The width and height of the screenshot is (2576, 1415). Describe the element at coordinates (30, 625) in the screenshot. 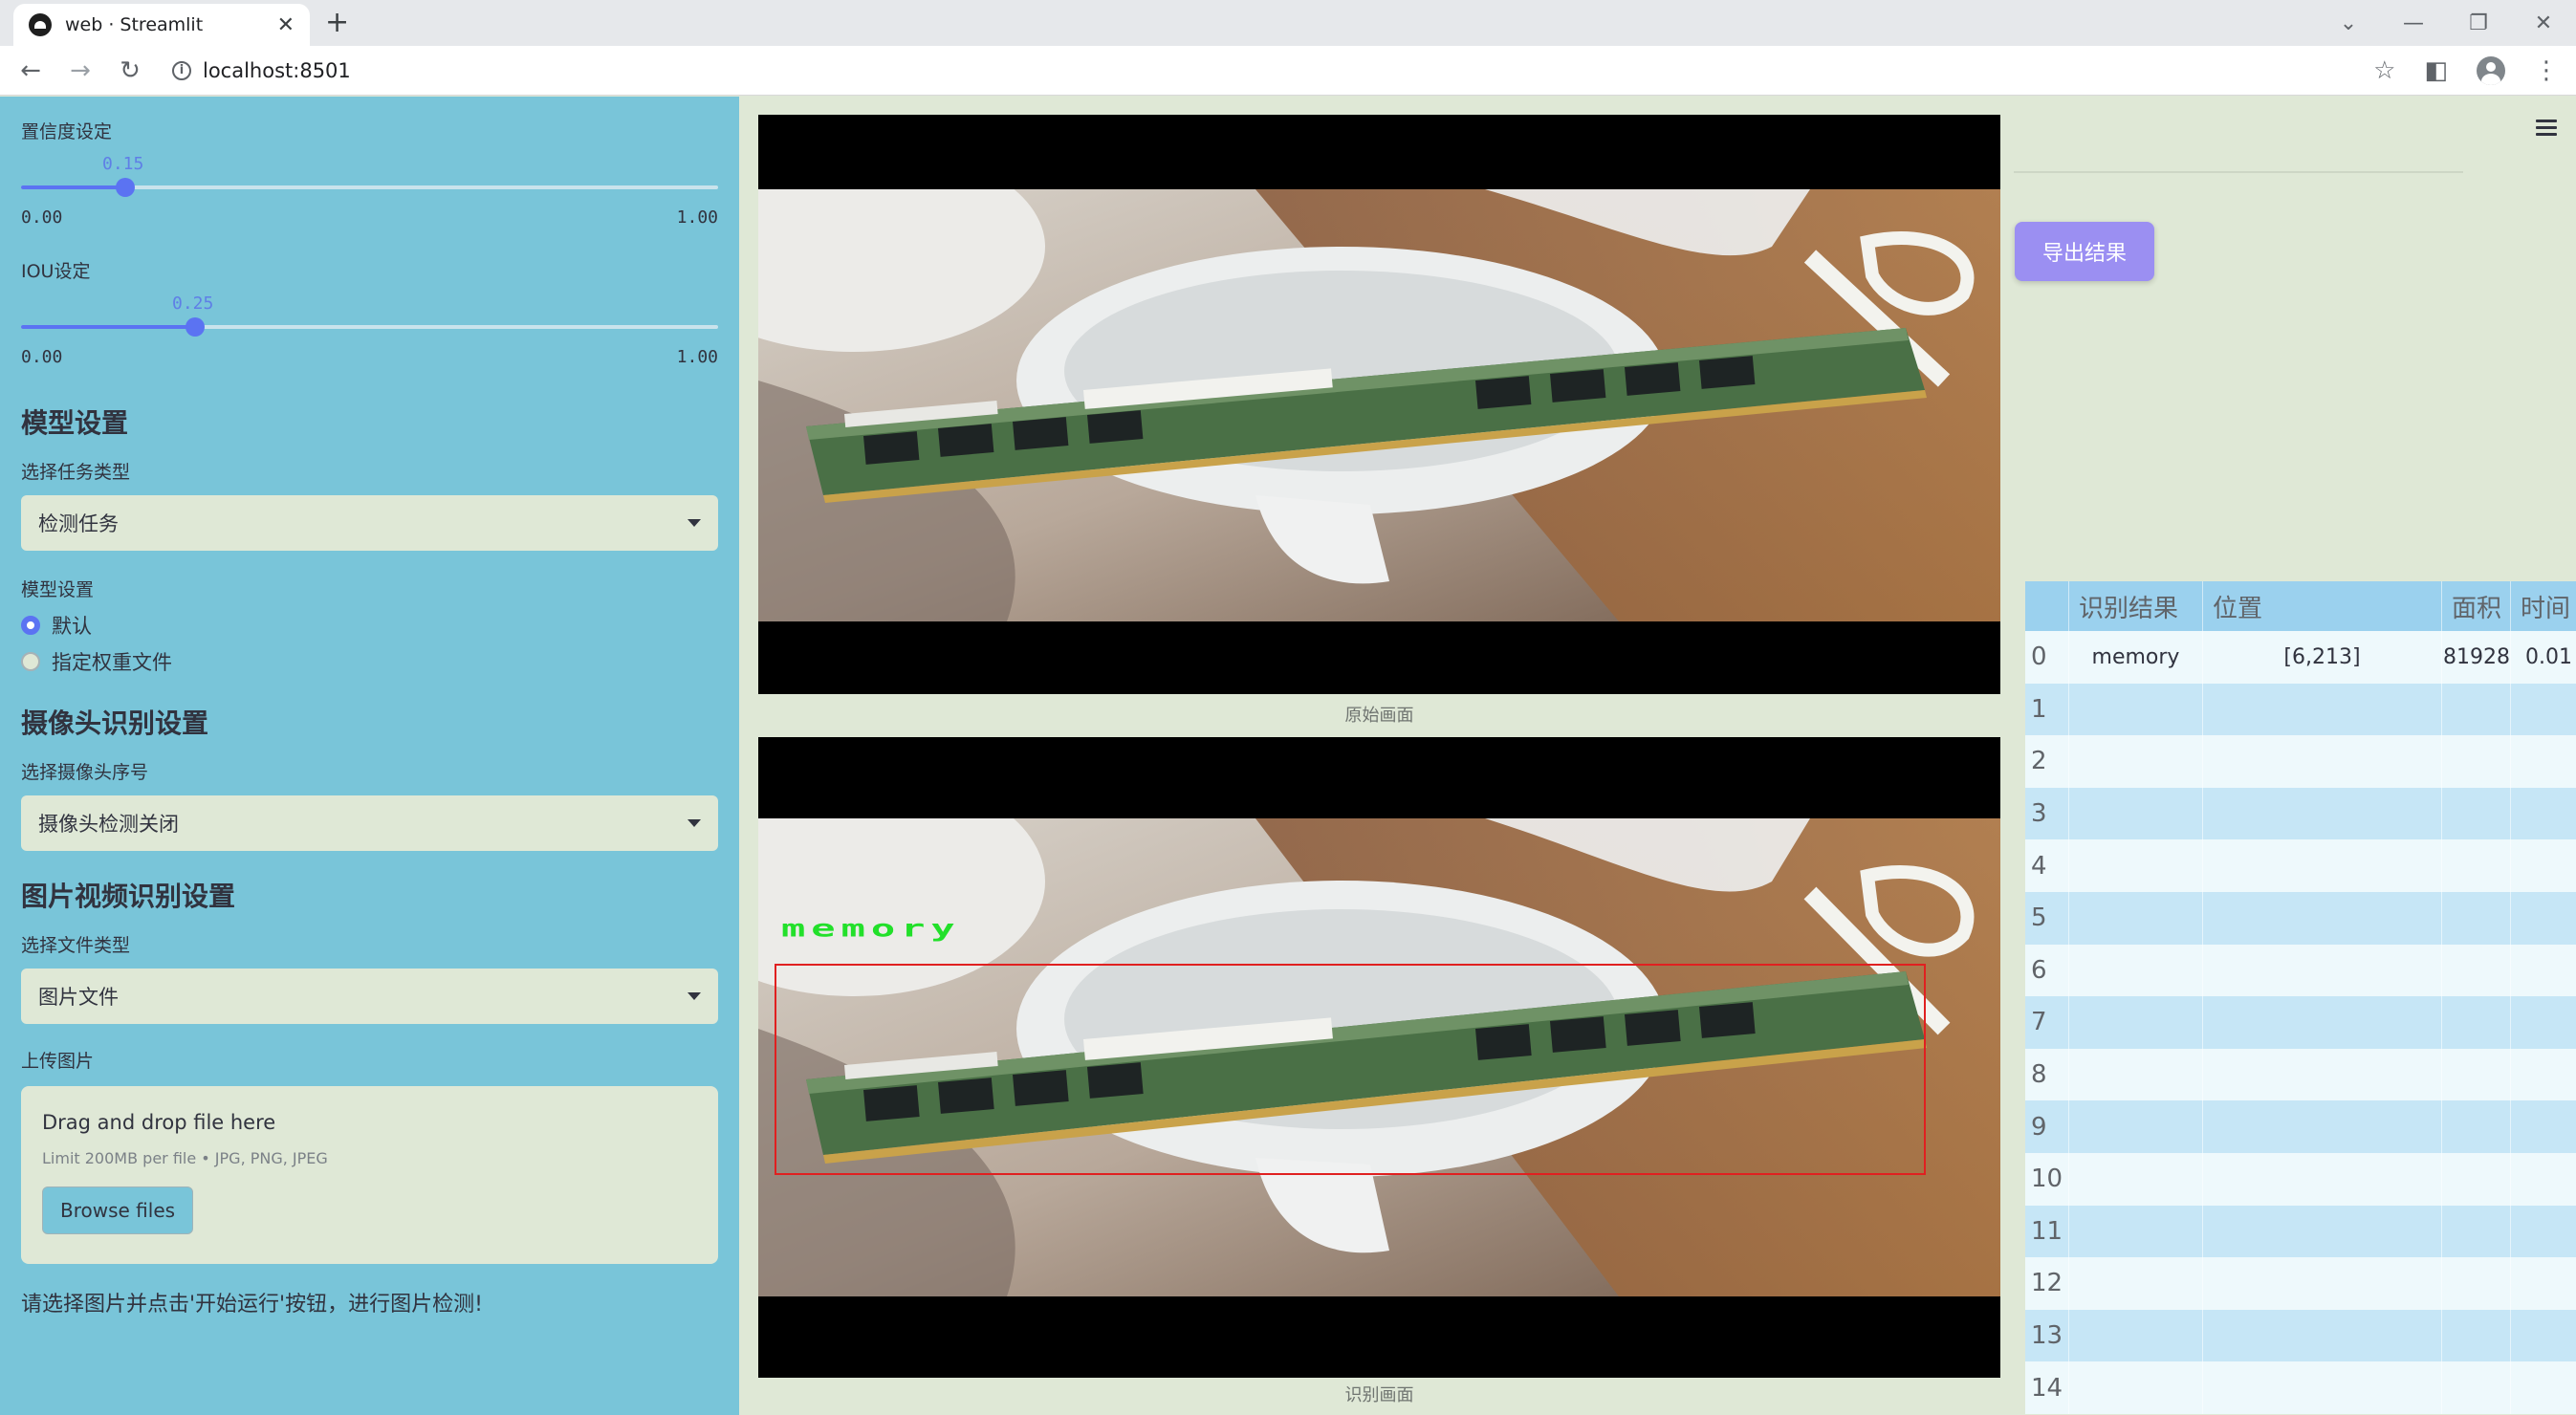

I see `radio-checked-icon` at that location.